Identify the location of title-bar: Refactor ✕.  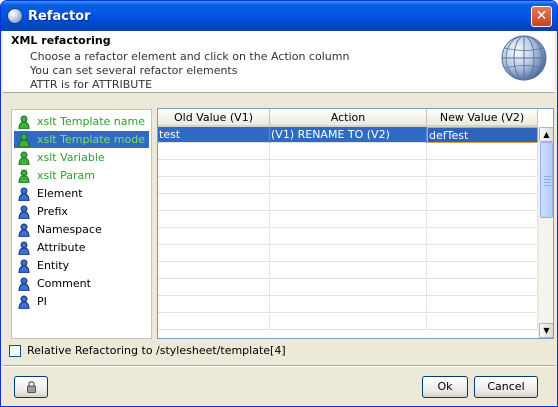
(279, 16).